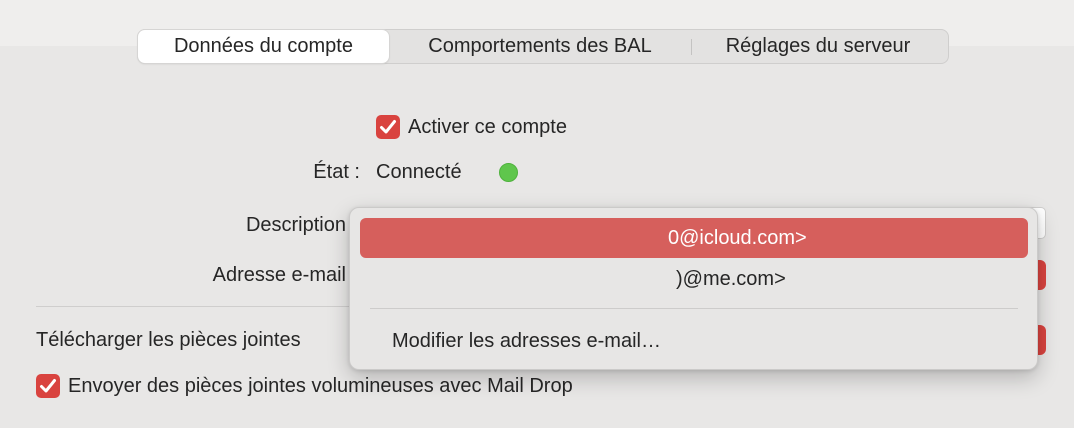 This screenshot has width=1074, height=428. I want to click on download-attachments-label: Télécharger les pièces jointes, so click(168, 340).